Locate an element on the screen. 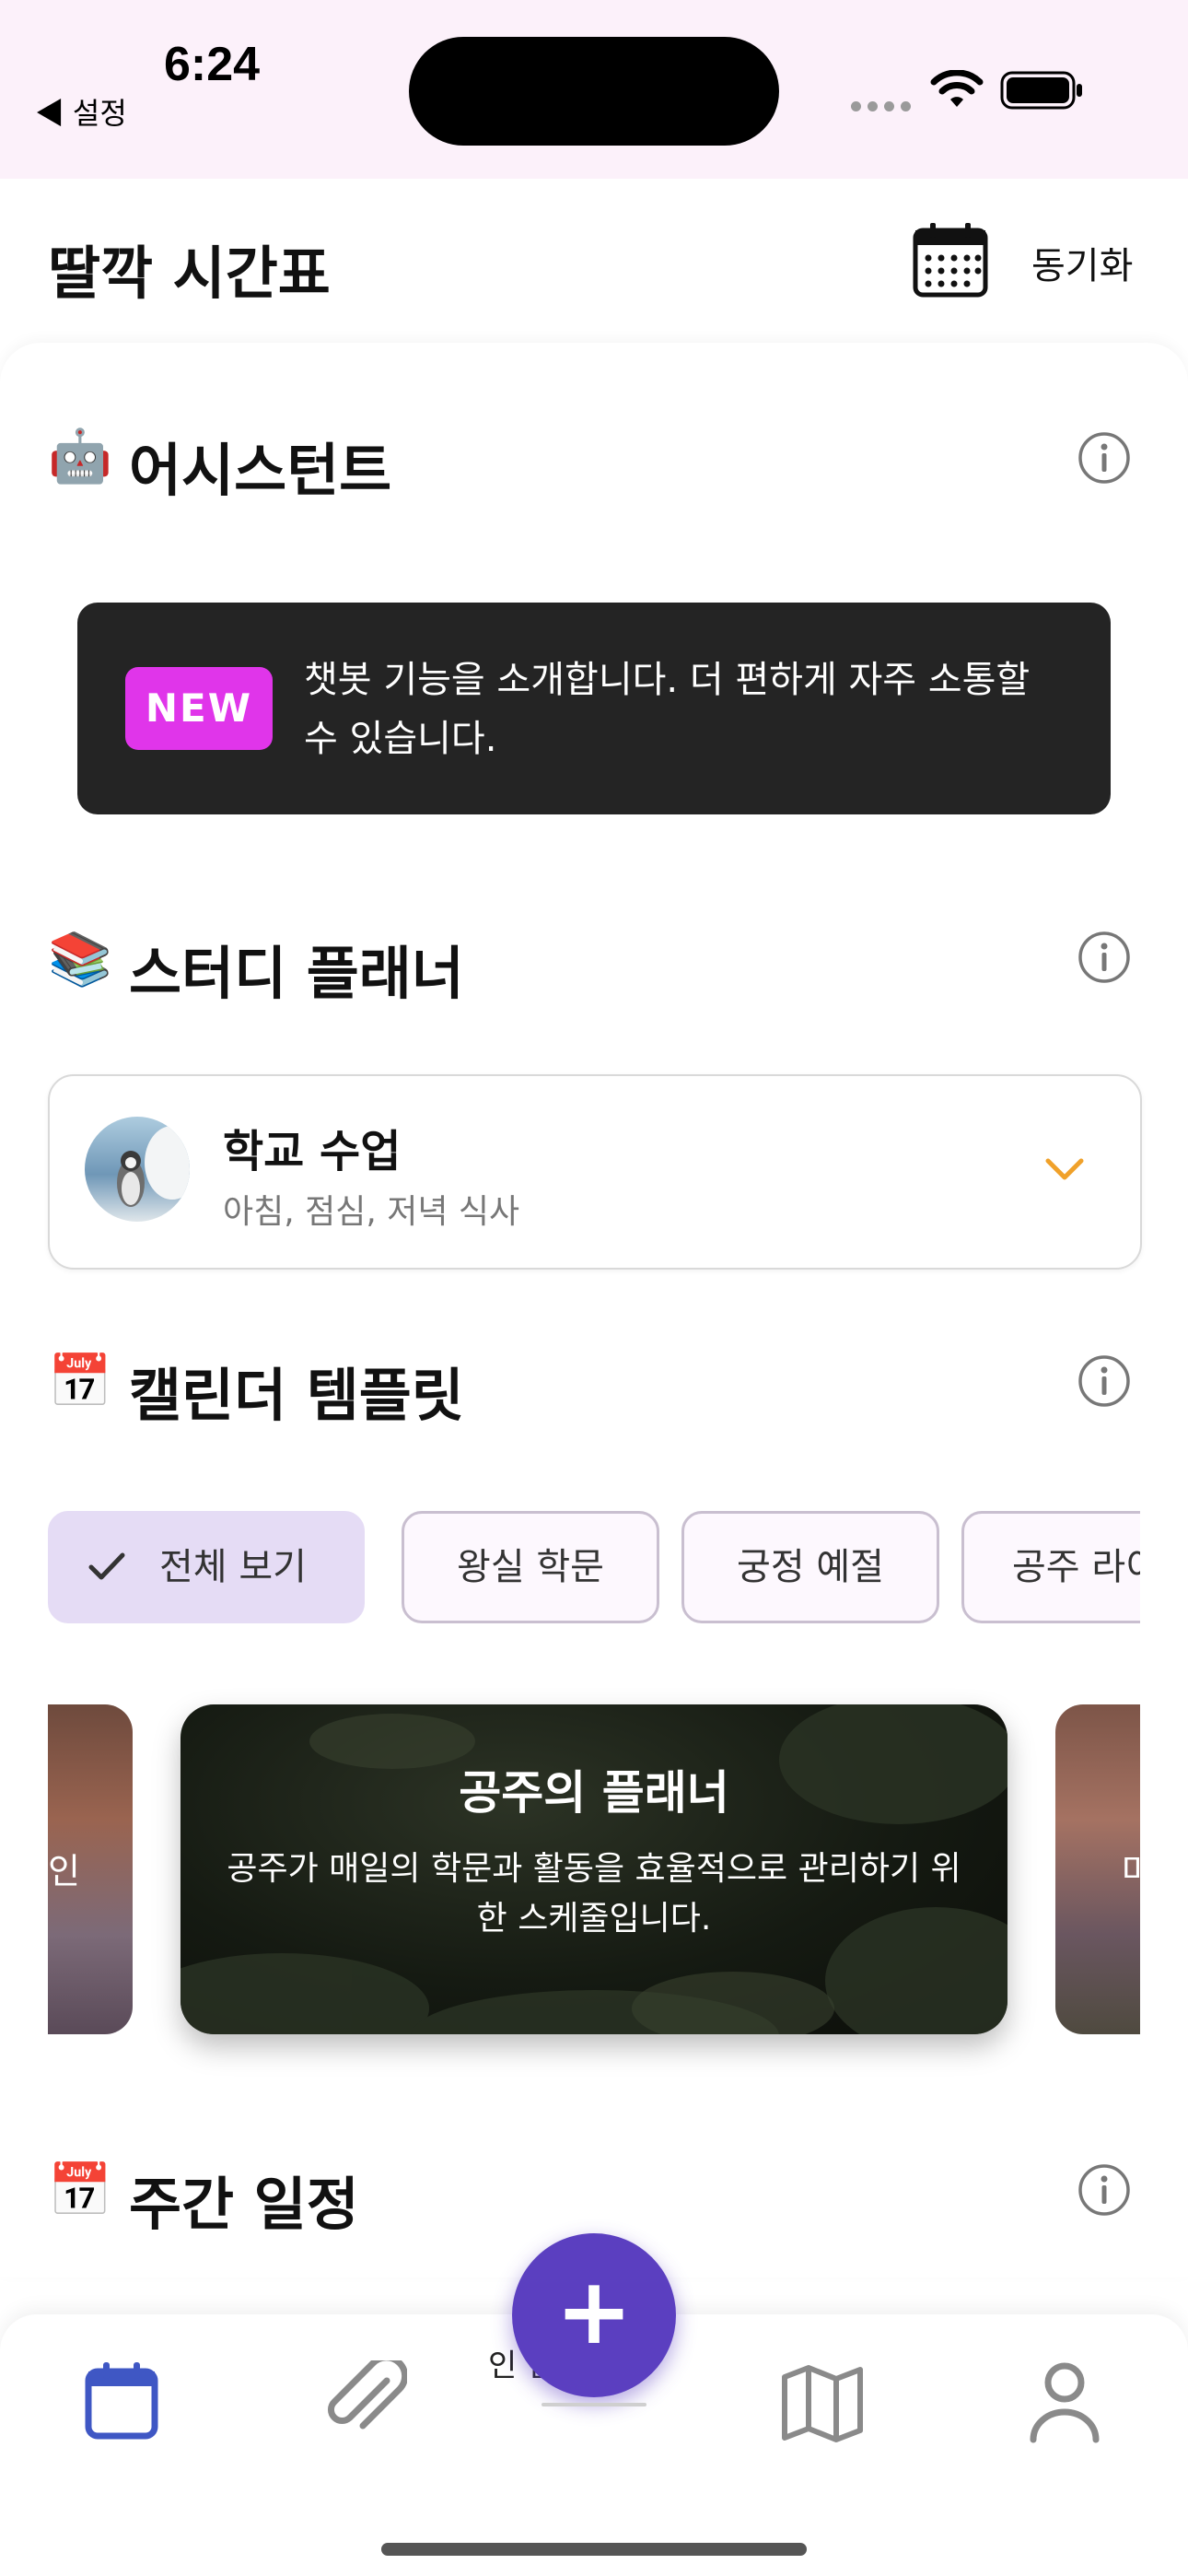  fab-underline is located at coordinates (594, 2404).